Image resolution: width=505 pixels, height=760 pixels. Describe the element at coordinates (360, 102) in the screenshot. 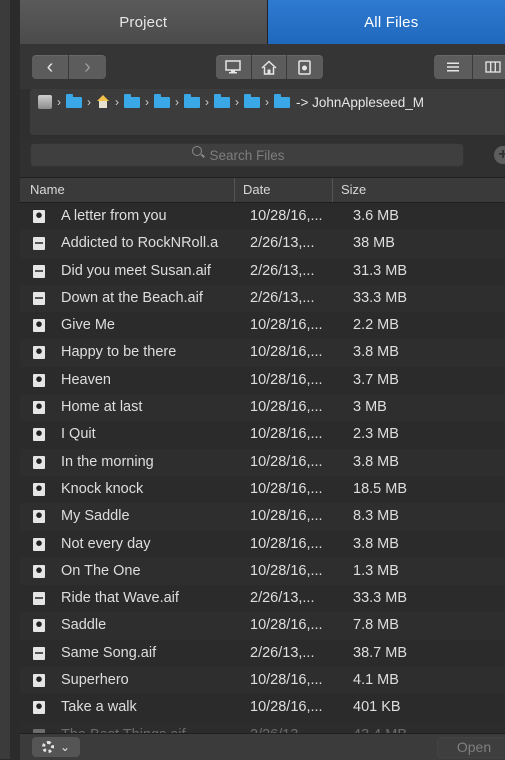

I see `path-current-folder: -> JohnAppleseed_M` at that location.